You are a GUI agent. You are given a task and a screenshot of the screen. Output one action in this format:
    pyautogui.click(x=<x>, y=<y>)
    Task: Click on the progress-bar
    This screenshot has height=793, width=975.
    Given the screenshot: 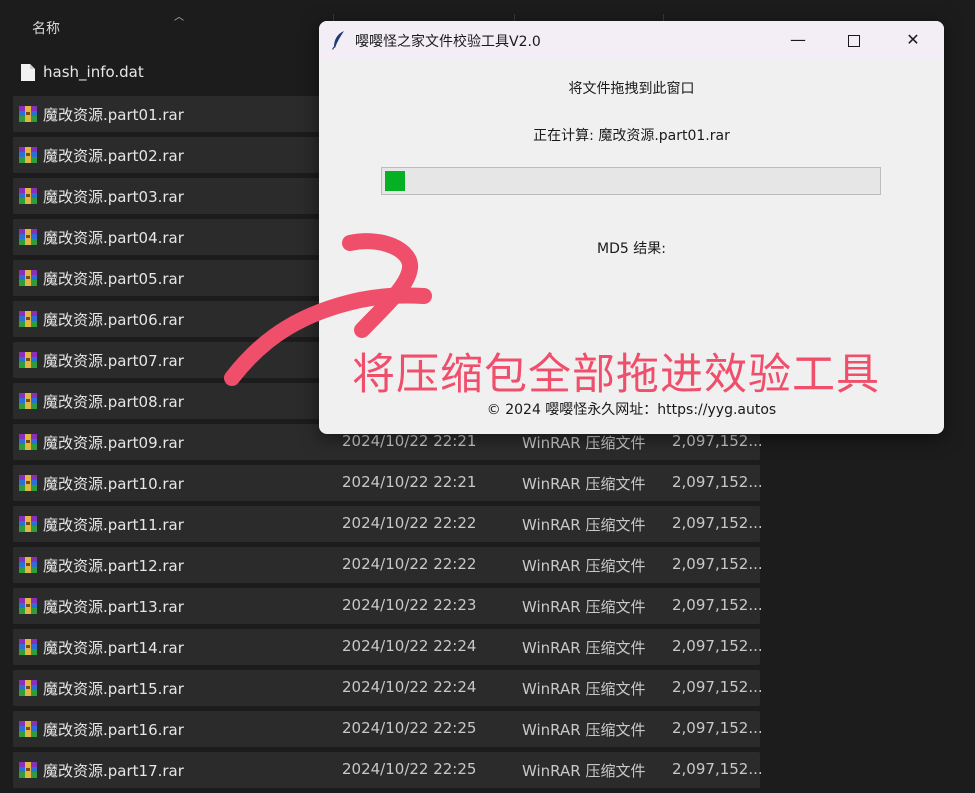 What is the action you would take?
    pyautogui.click(x=631, y=181)
    